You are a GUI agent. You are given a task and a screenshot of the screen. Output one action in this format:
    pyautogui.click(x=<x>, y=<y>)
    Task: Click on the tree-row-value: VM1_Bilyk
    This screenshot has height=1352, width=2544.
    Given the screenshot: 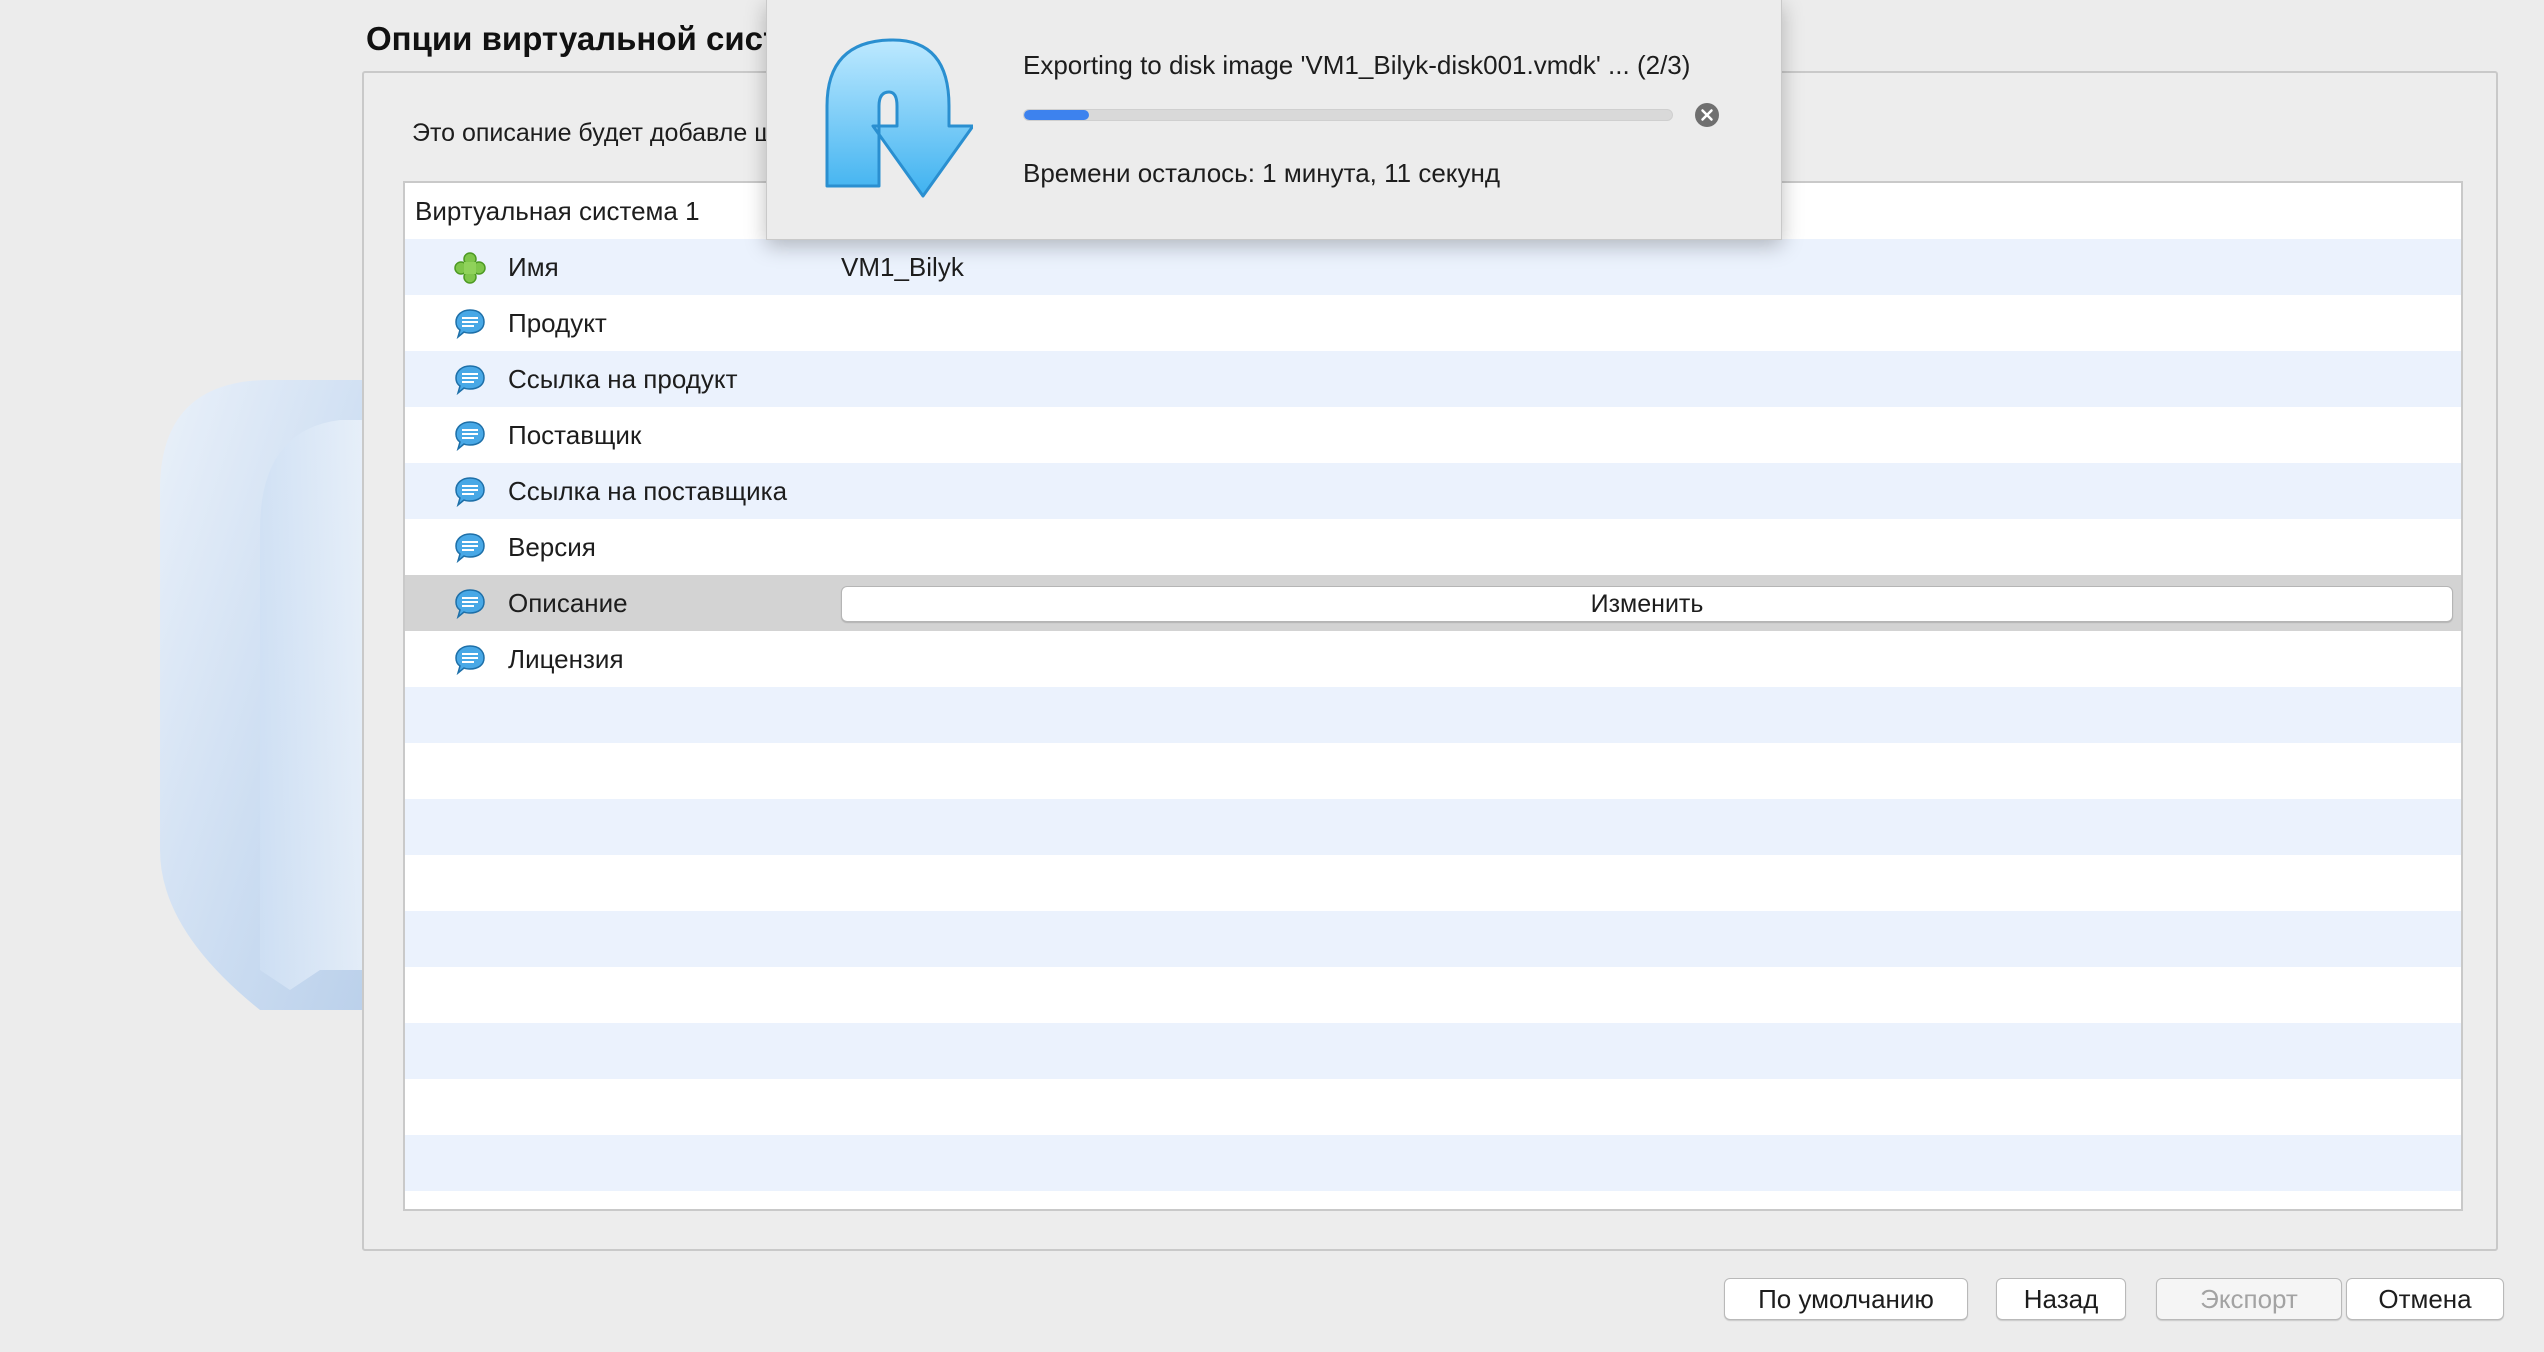 What is the action you would take?
    pyautogui.click(x=902, y=267)
    